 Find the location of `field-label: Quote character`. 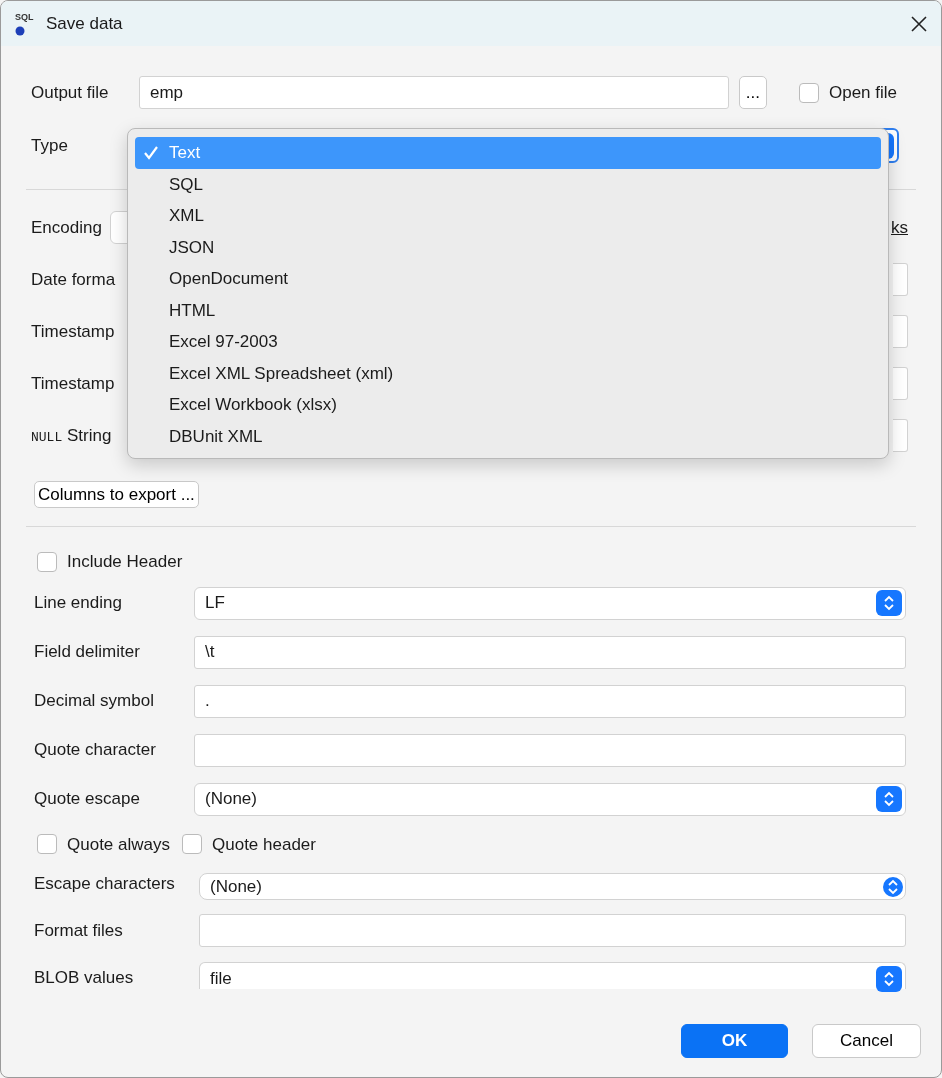

field-label: Quote character is located at coordinates (95, 750).